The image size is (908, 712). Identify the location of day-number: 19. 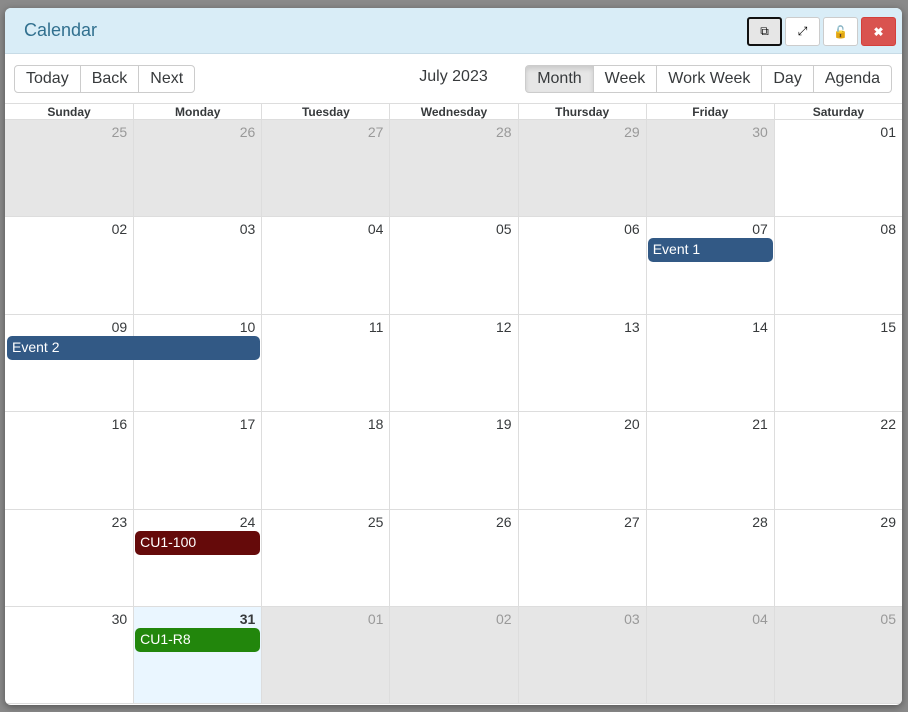
(504, 424).